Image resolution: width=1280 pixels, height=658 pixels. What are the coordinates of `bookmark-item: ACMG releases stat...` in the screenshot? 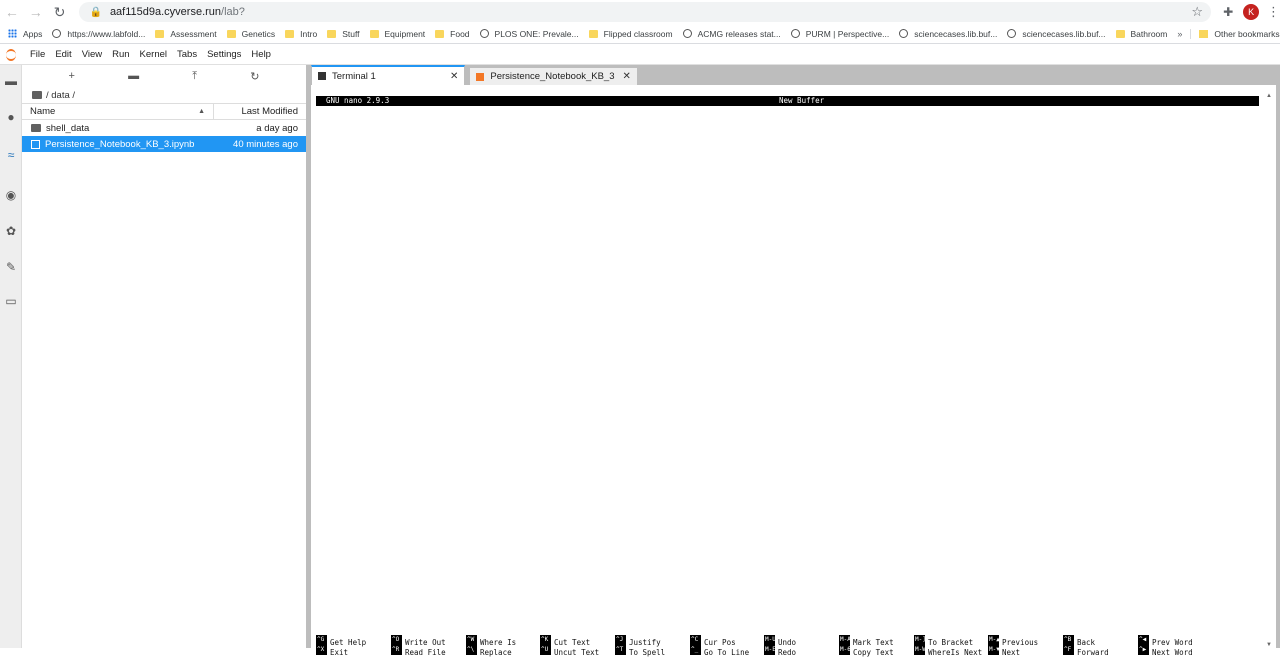 It's located at (731, 33).